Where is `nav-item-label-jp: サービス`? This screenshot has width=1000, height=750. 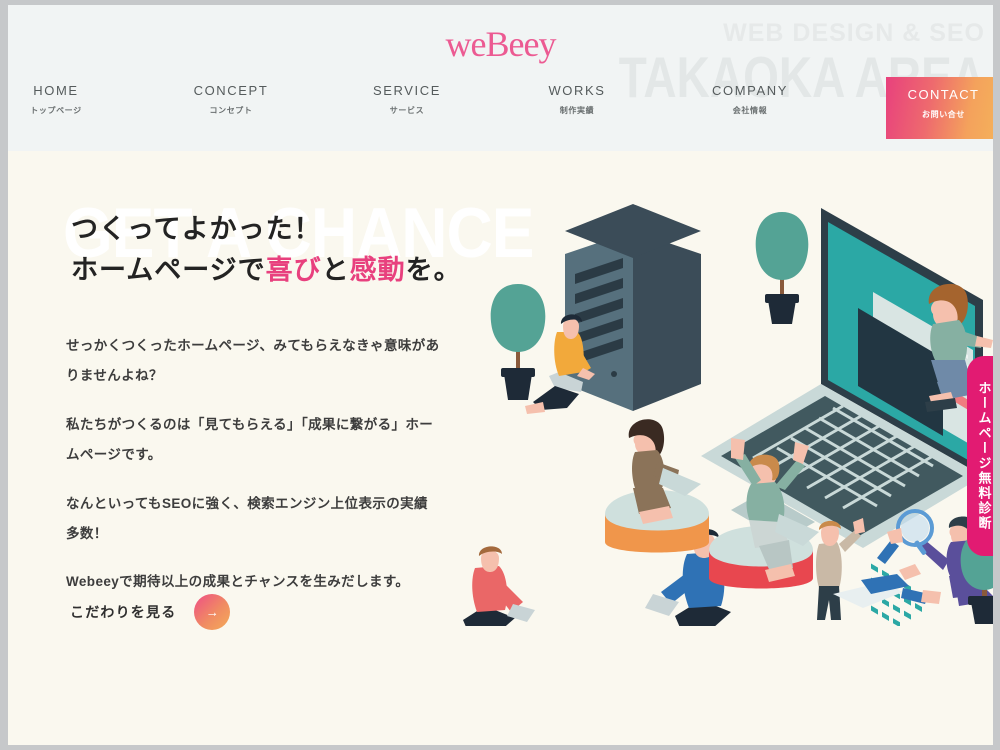 nav-item-label-jp: サービス is located at coordinates (407, 110).